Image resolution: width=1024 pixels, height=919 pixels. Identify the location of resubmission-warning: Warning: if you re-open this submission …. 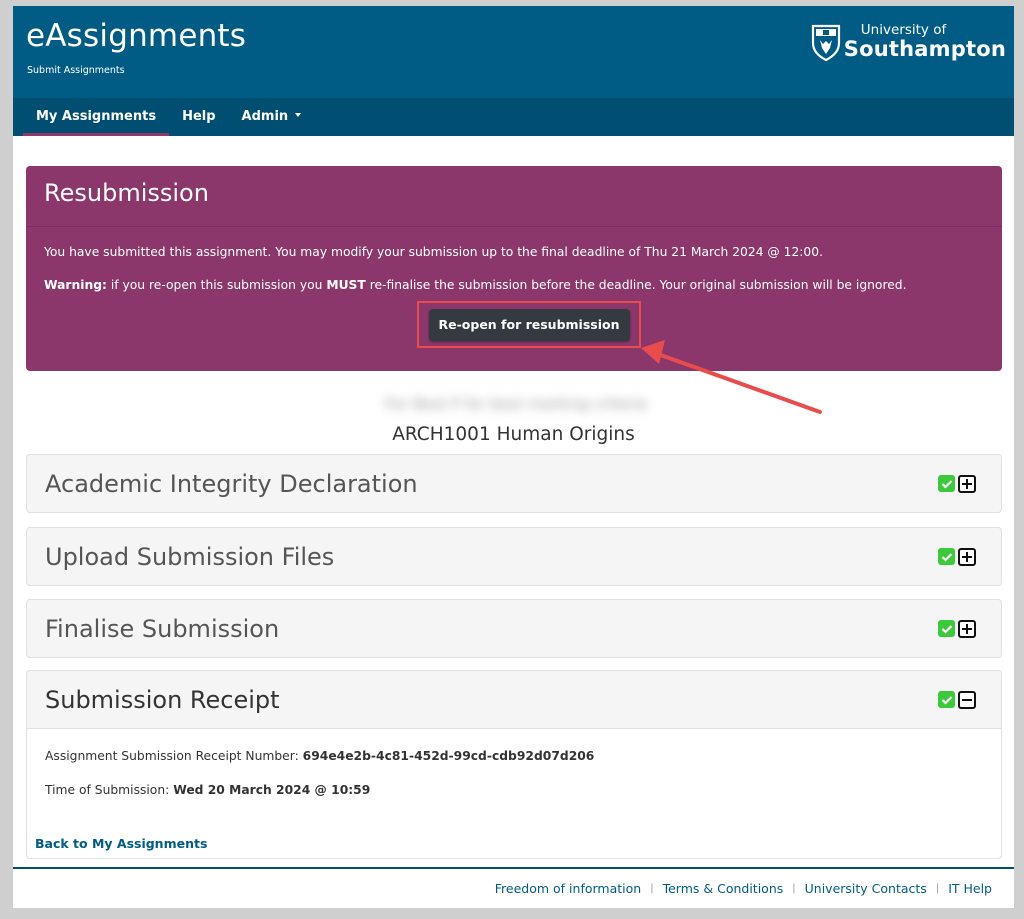
(514, 285).